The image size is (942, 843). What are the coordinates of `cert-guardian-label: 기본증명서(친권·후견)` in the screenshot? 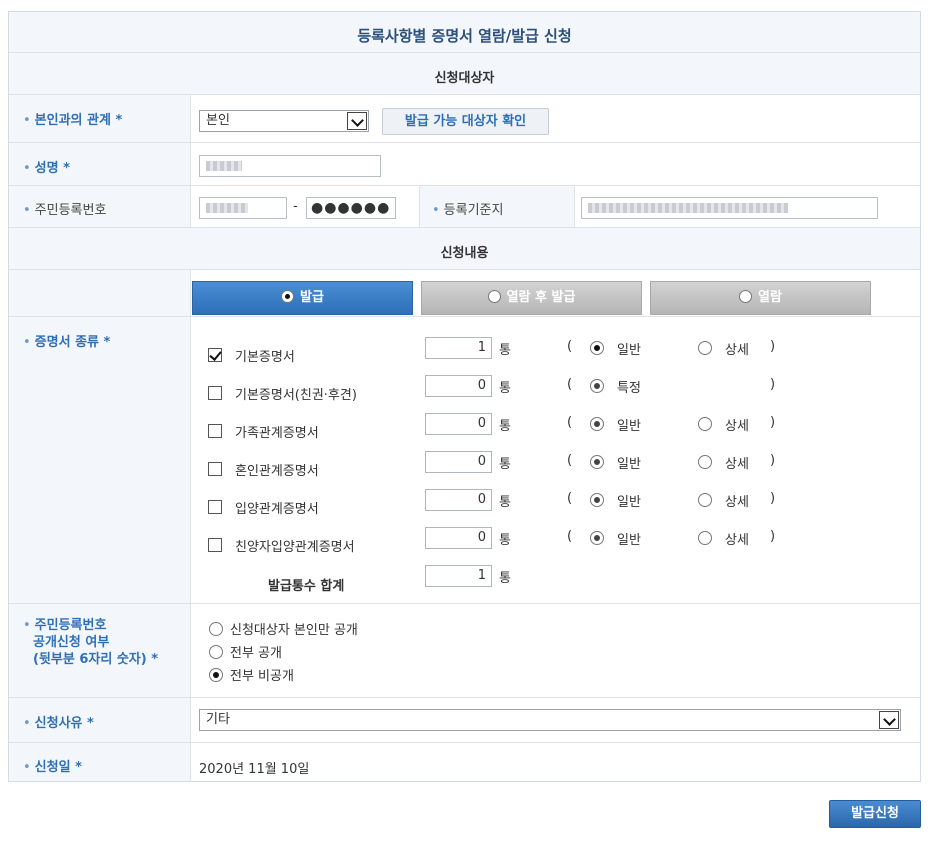 It's located at (296, 395).